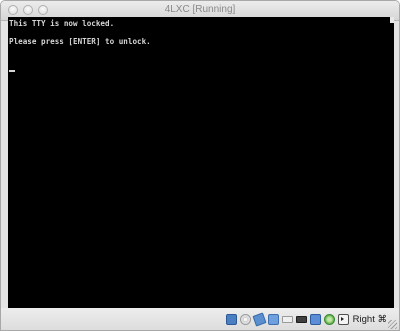 The height and width of the screenshot is (331, 400). What do you see at coordinates (200, 9) in the screenshot?
I see `window-title: 4LXC [Running]` at bounding box center [200, 9].